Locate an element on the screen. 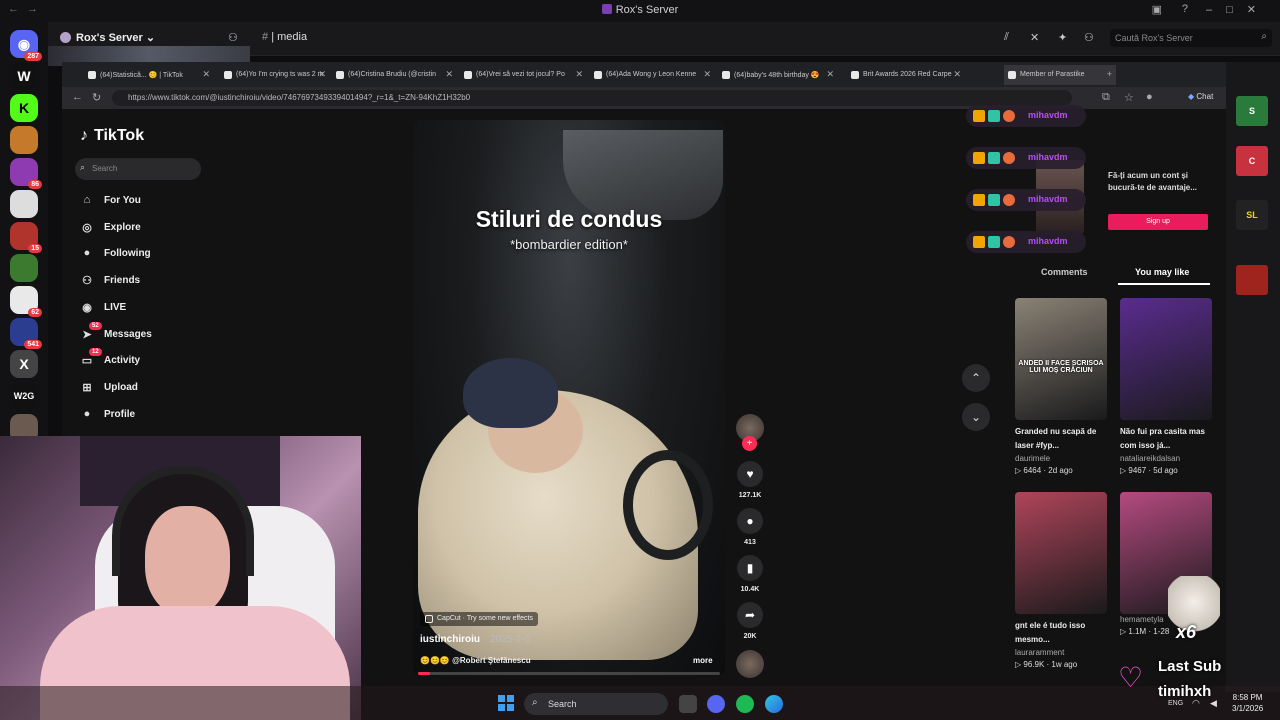 Image resolution: width=1280 pixels, height=720 pixels. browser-tab-active: Member of Parastike + is located at coordinates (1060, 75).